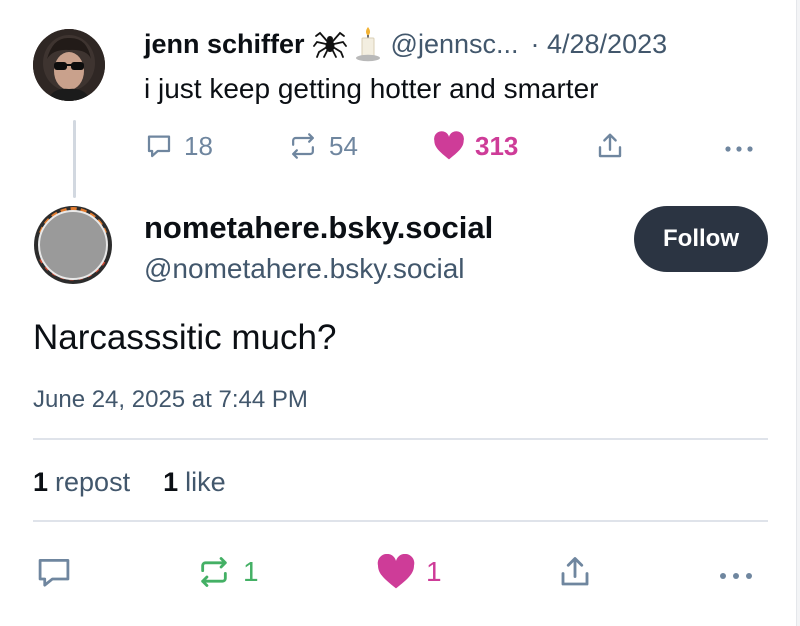 Image resolution: width=800 pixels, height=626 pixels. I want to click on parent-reply-count: 18, so click(198, 145).